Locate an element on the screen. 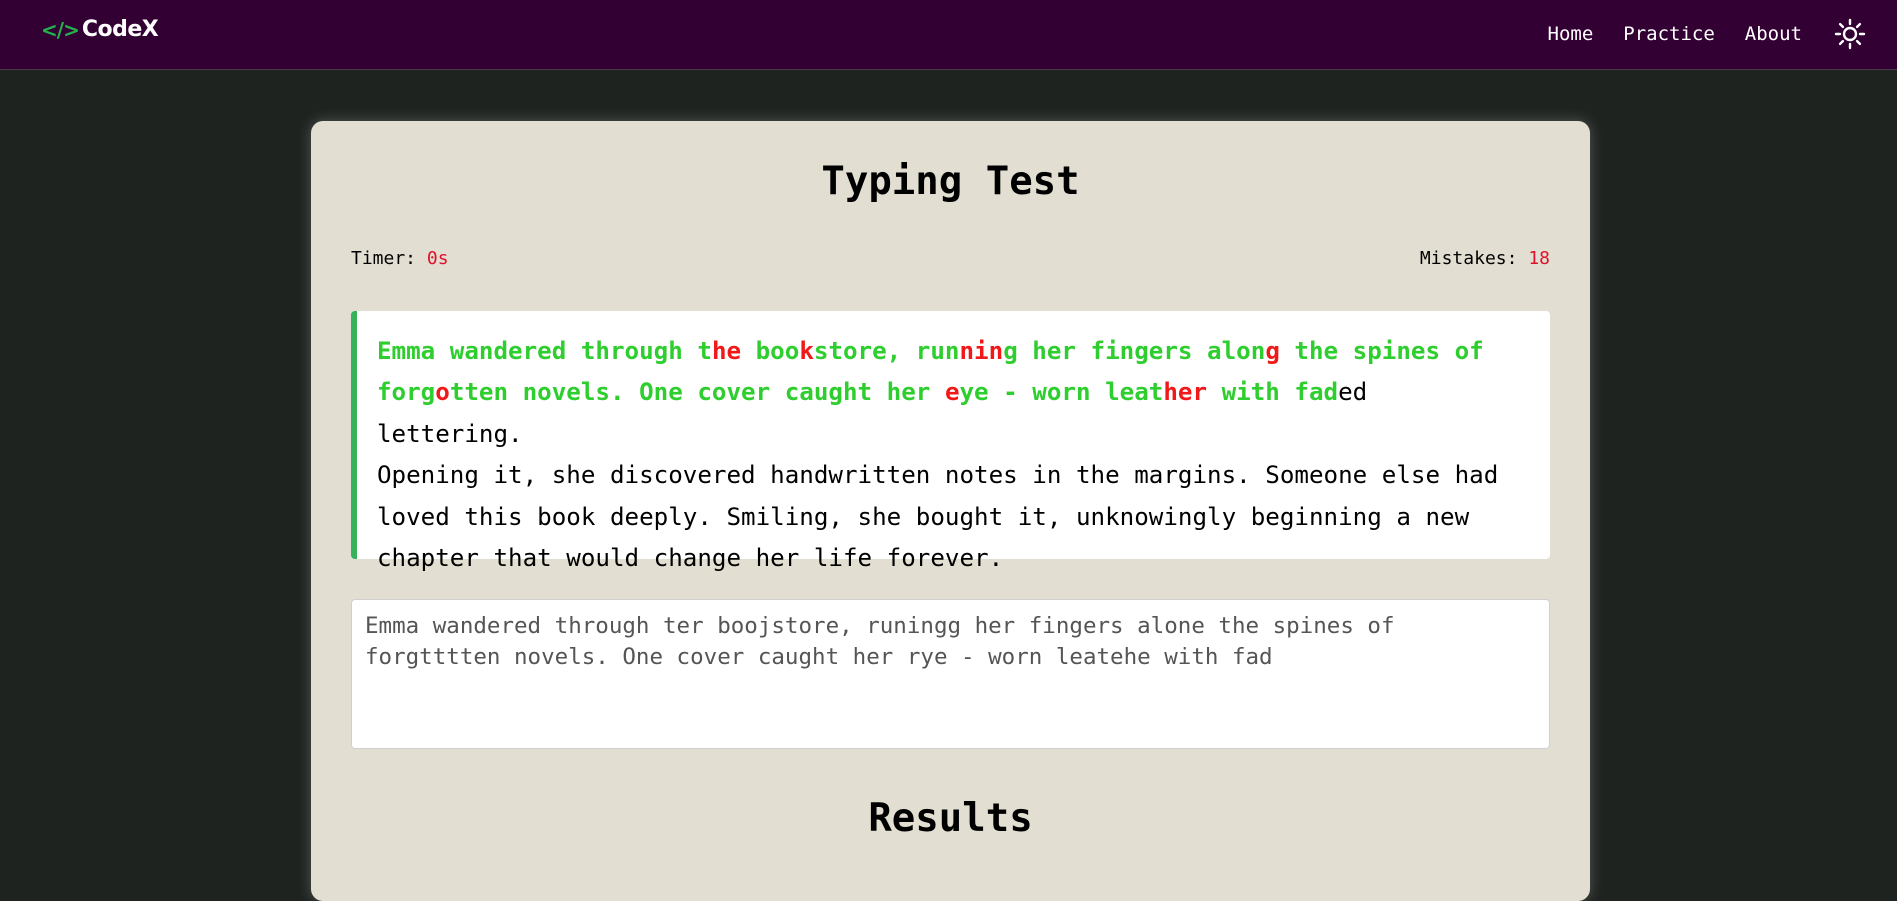 Image resolution: width=1897 pixels, height=901 pixels. timer: Timer: 0s is located at coordinates (400, 258).